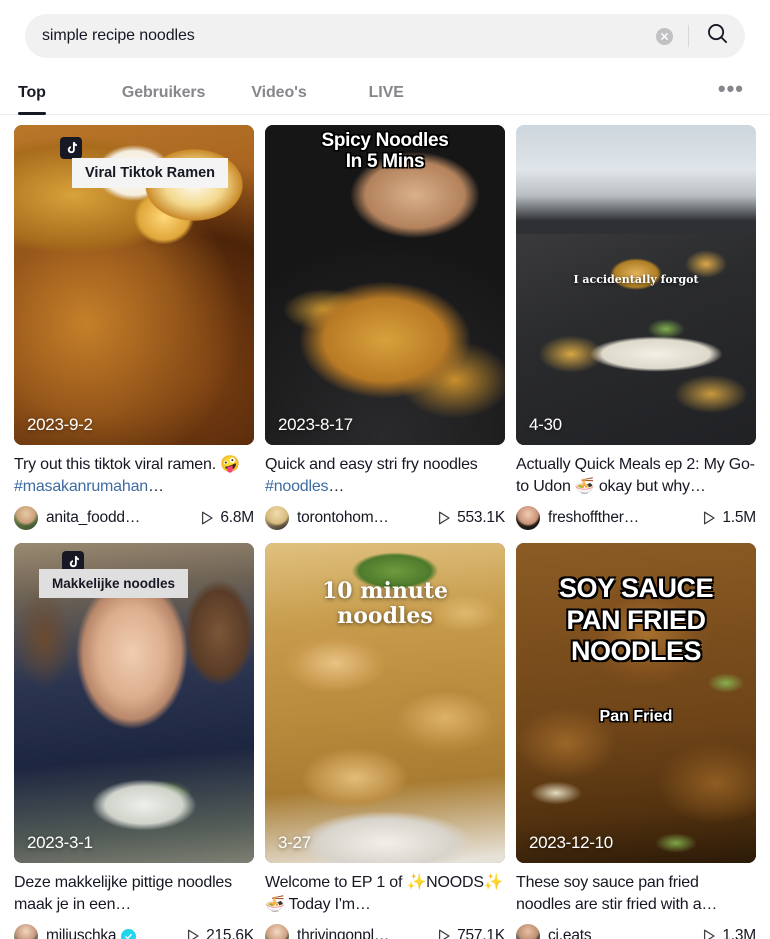  What do you see at coordinates (129, 933) in the screenshot?
I see `verified-badge-icon` at bounding box center [129, 933].